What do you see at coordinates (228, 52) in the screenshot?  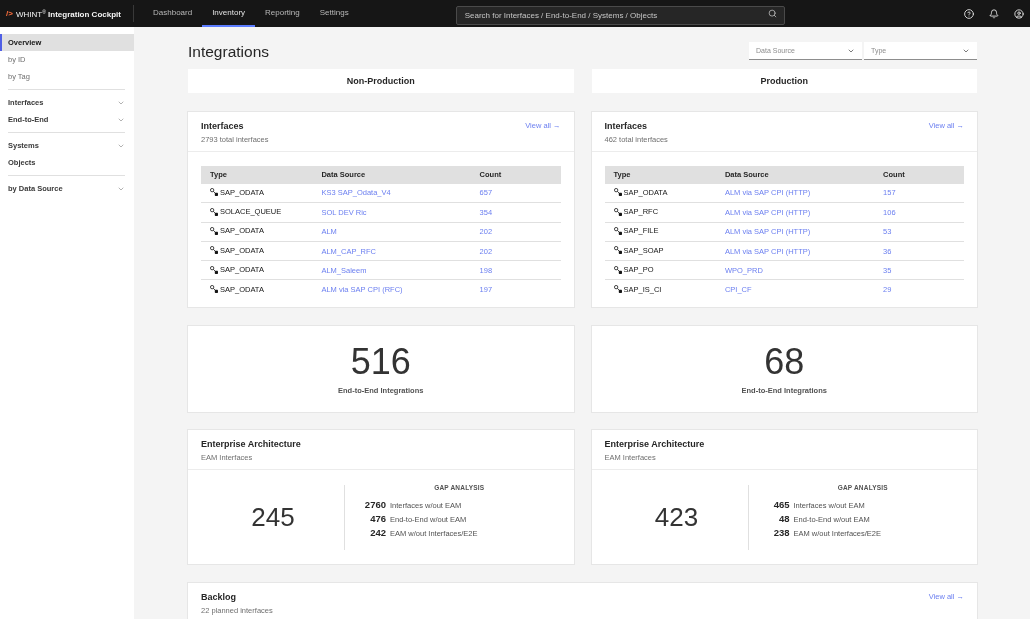 I see `page-title: Integrations` at bounding box center [228, 52].